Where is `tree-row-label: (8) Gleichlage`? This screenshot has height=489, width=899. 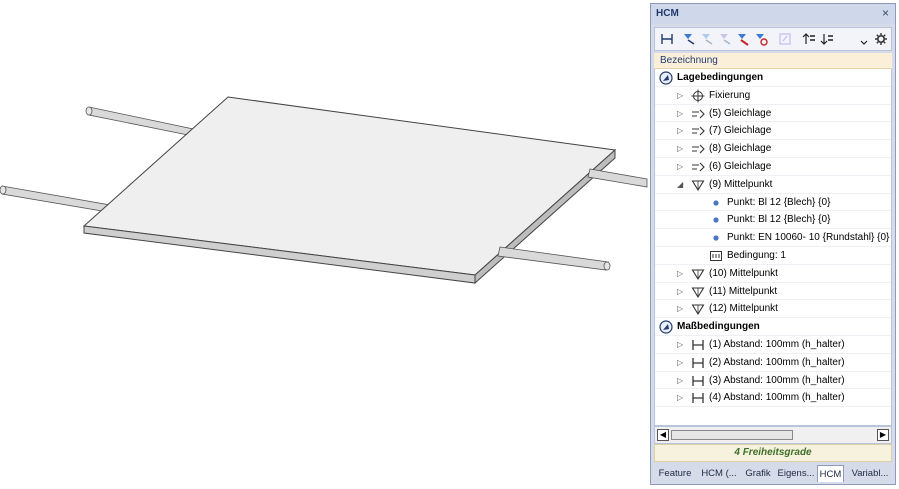 tree-row-label: (8) Gleichlage is located at coordinates (740, 149).